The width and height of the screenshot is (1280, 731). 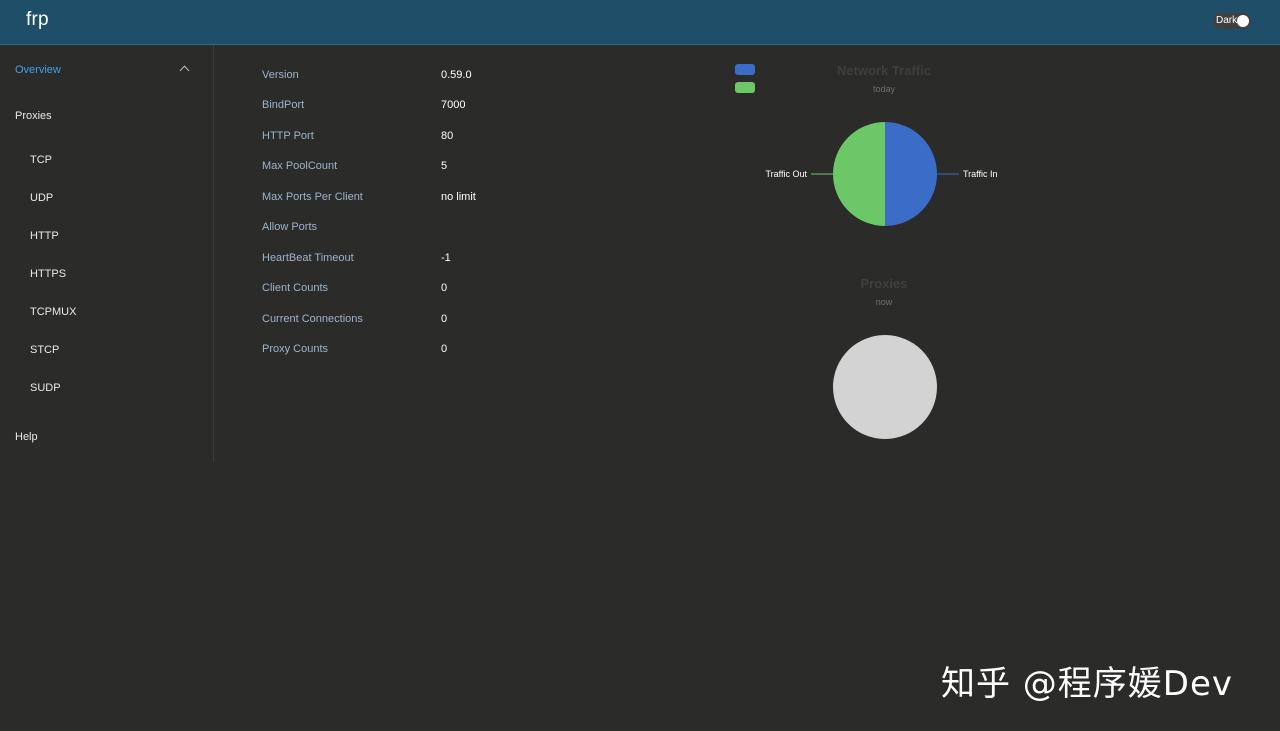 I want to click on info-value-max-ports-per-client: no limit, so click(x=458, y=197).